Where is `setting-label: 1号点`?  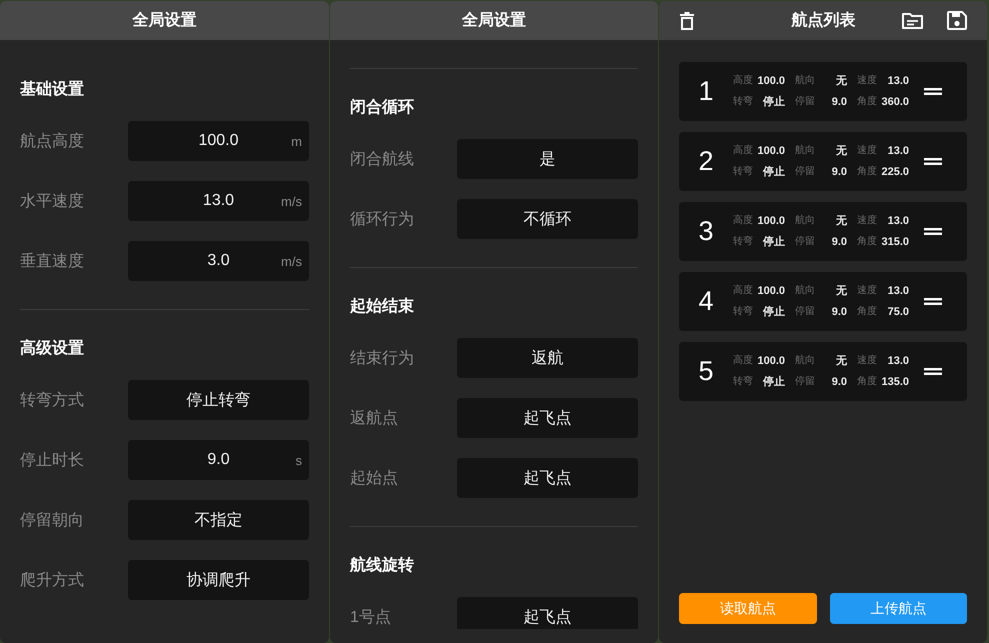
setting-label: 1号点 is located at coordinates (370, 618).